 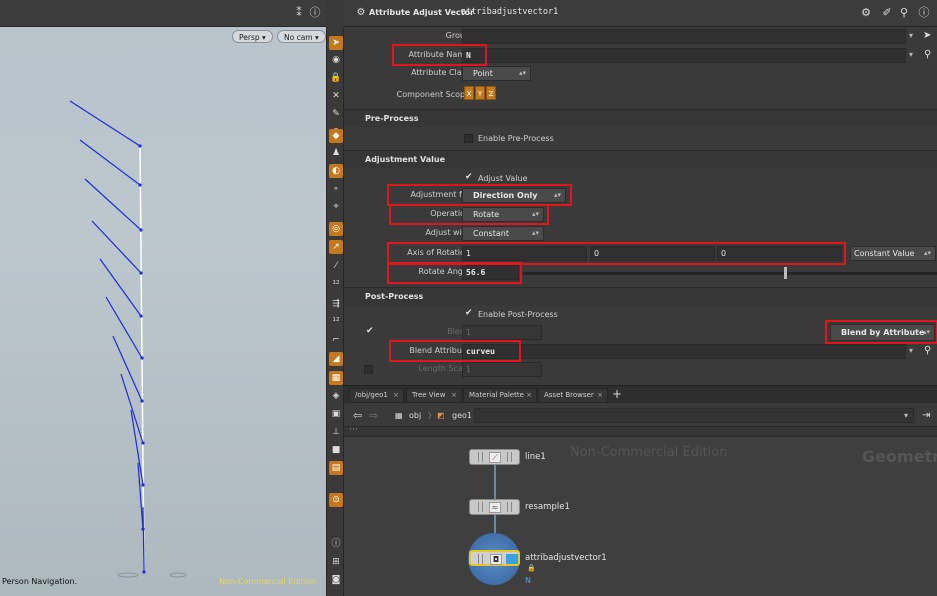 What do you see at coordinates (911, 35) in the screenshot?
I see `group-dropdown-icon: ▾` at bounding box center [911, 35].